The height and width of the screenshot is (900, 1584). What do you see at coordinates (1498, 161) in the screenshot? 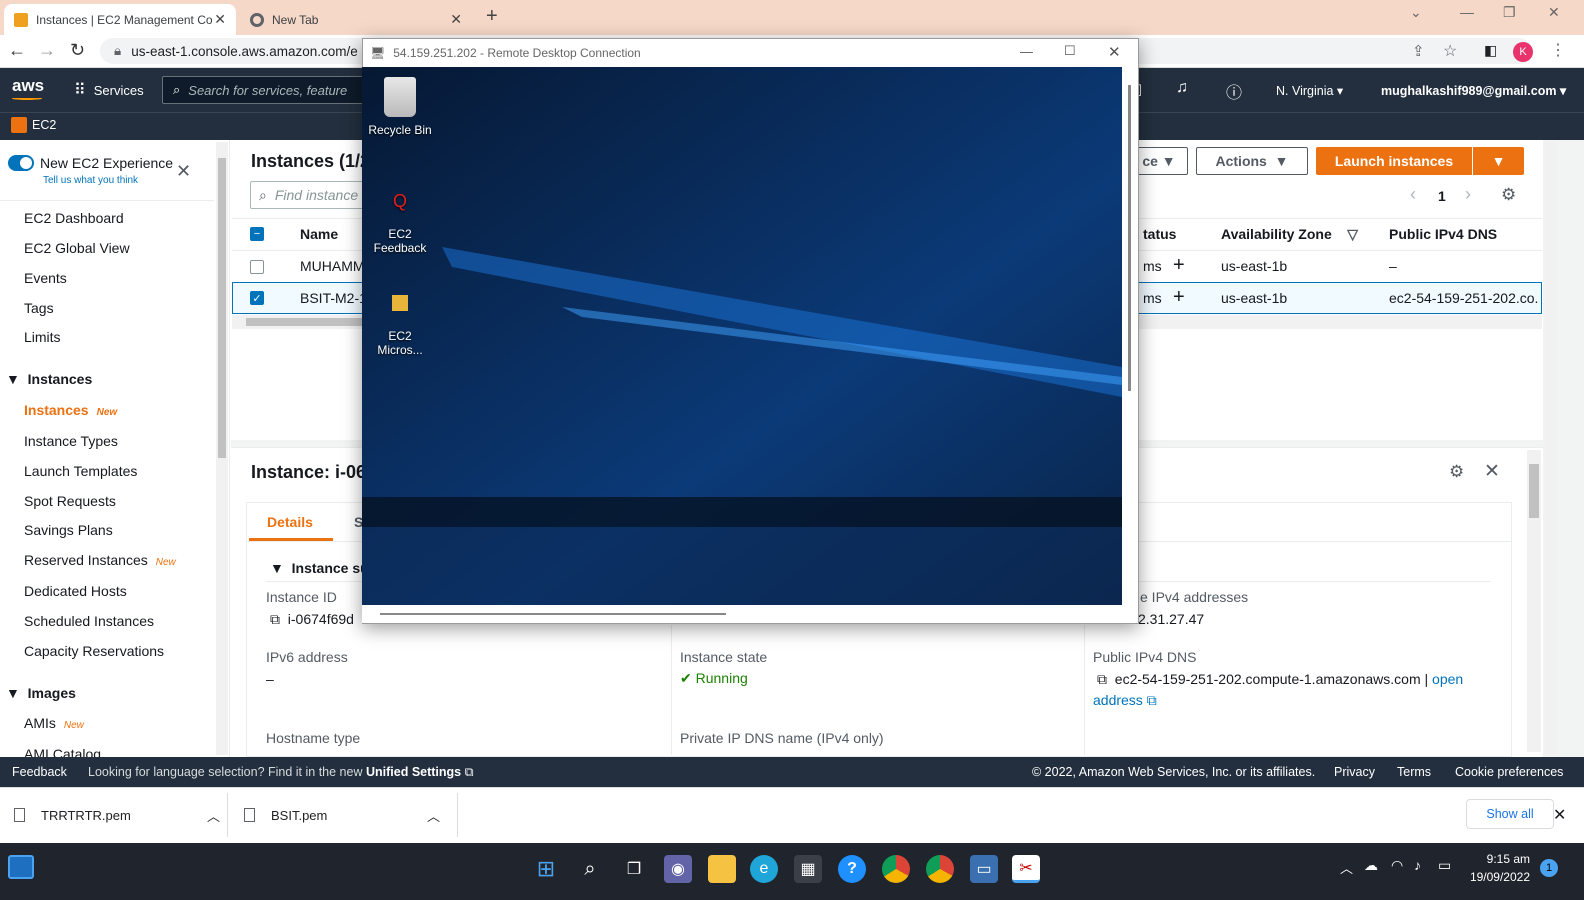
I see `caret-down-icon: ▼` at bounding box center [1498, 161].